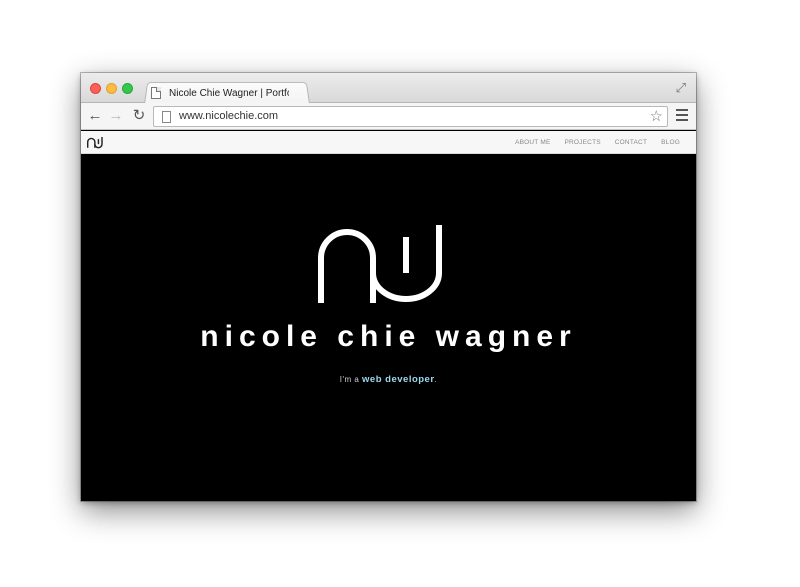 This screenshot has width=800, height=587. I want to click on url-text: www.nicolechie.com, so click(228, 116).